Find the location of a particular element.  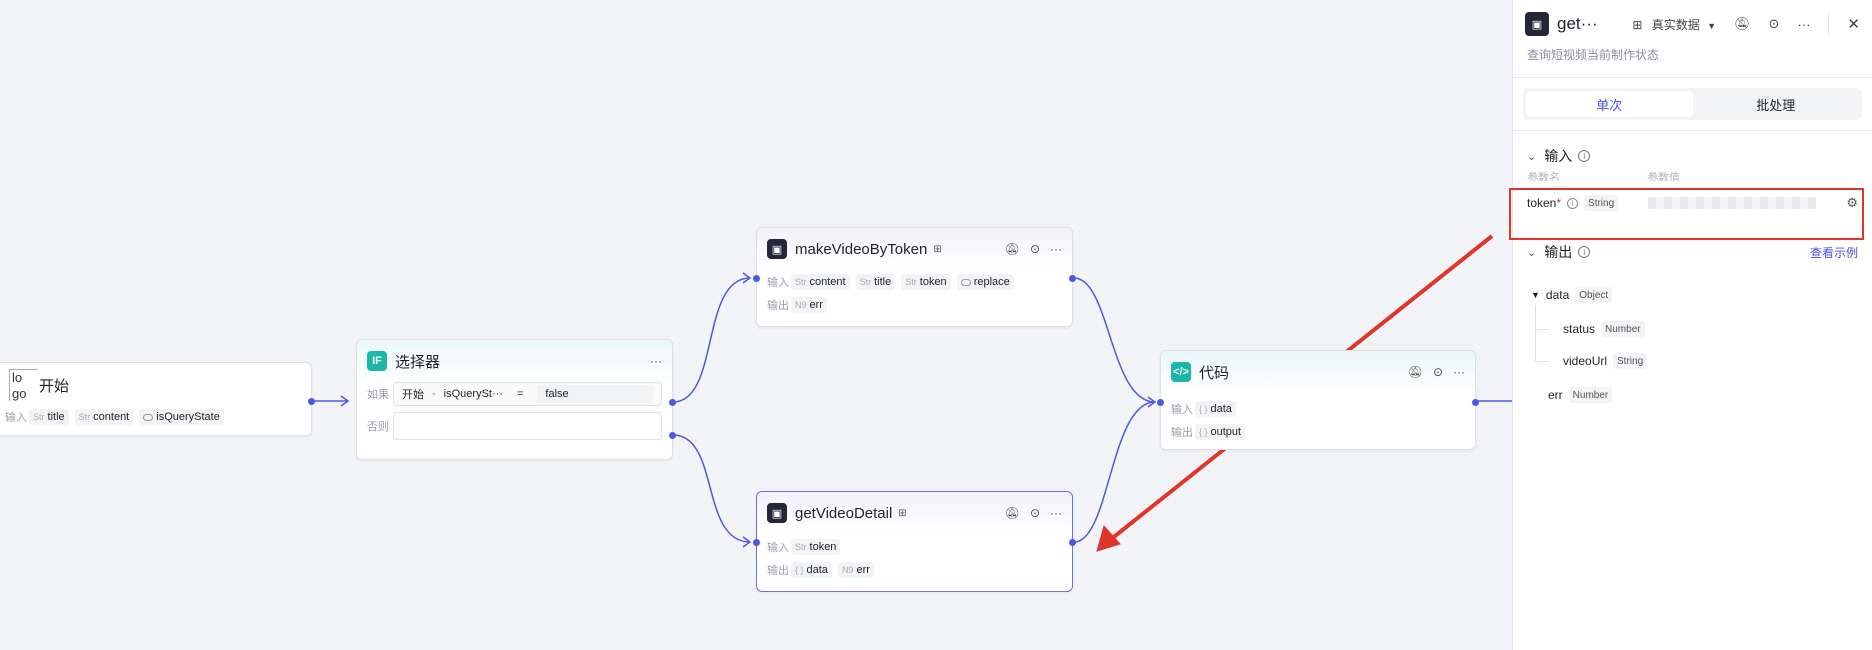

toggle-icon is located at coordinates (148, 417).